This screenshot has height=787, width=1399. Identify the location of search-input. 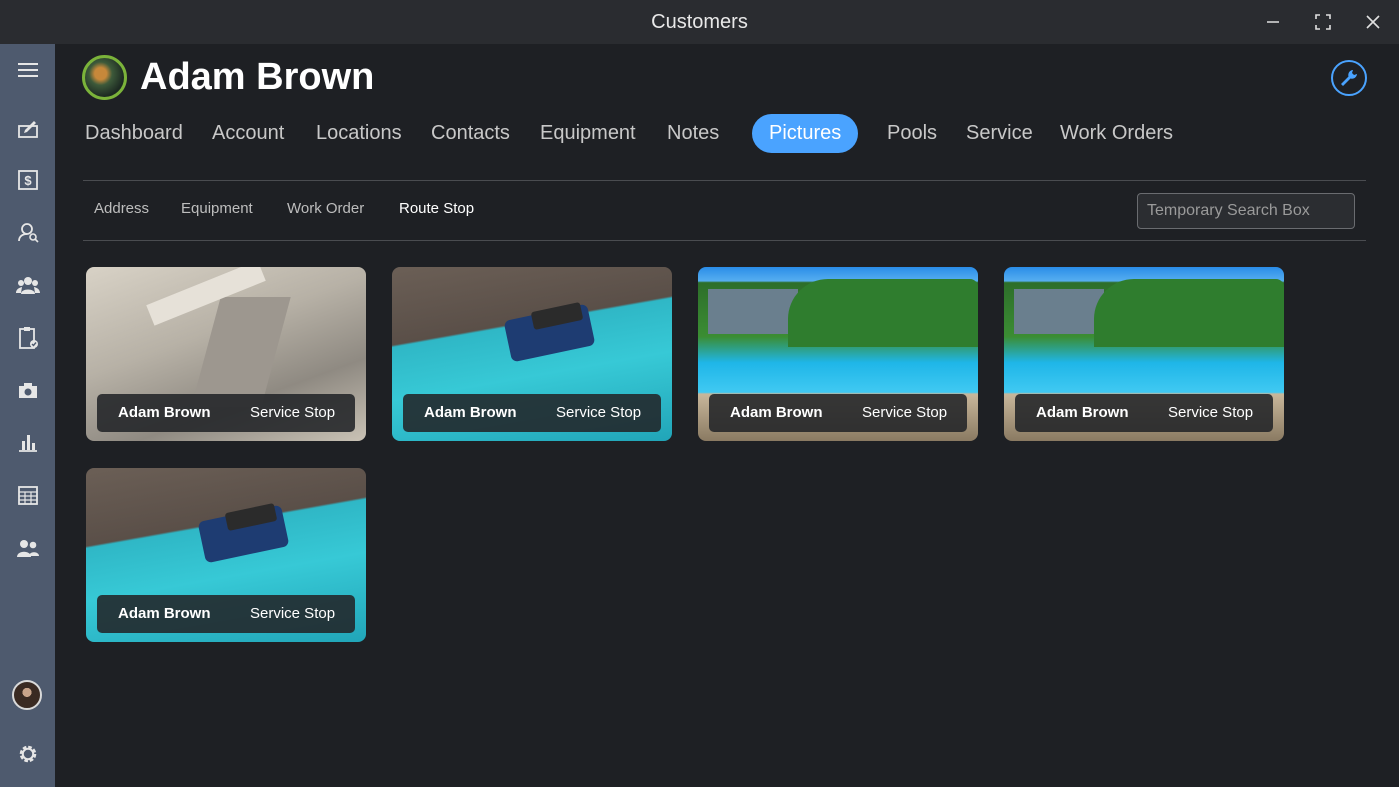
(1246, 211).